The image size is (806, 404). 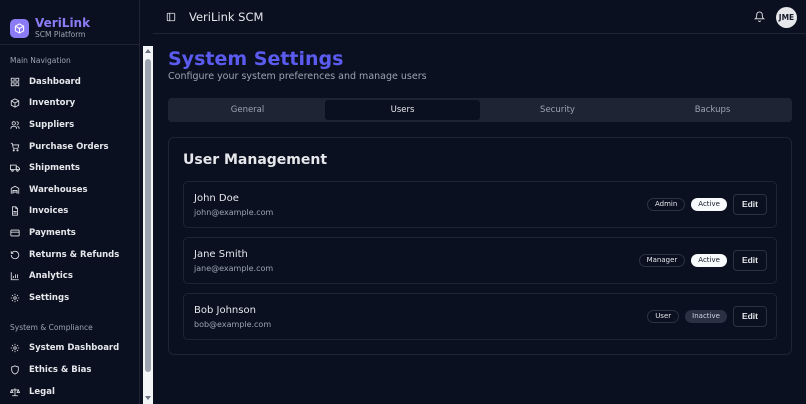 I want to click on app-title: VeriLink SCM, so click(x=226, y=17).